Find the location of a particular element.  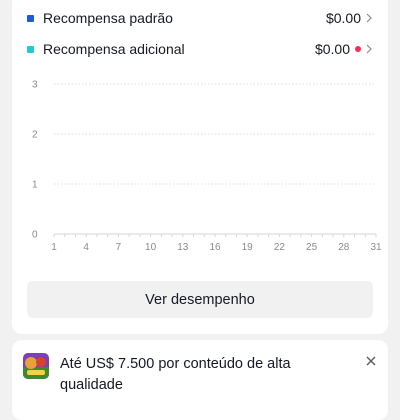

x-tick-label: 25 is located at coordinates (312, 247).